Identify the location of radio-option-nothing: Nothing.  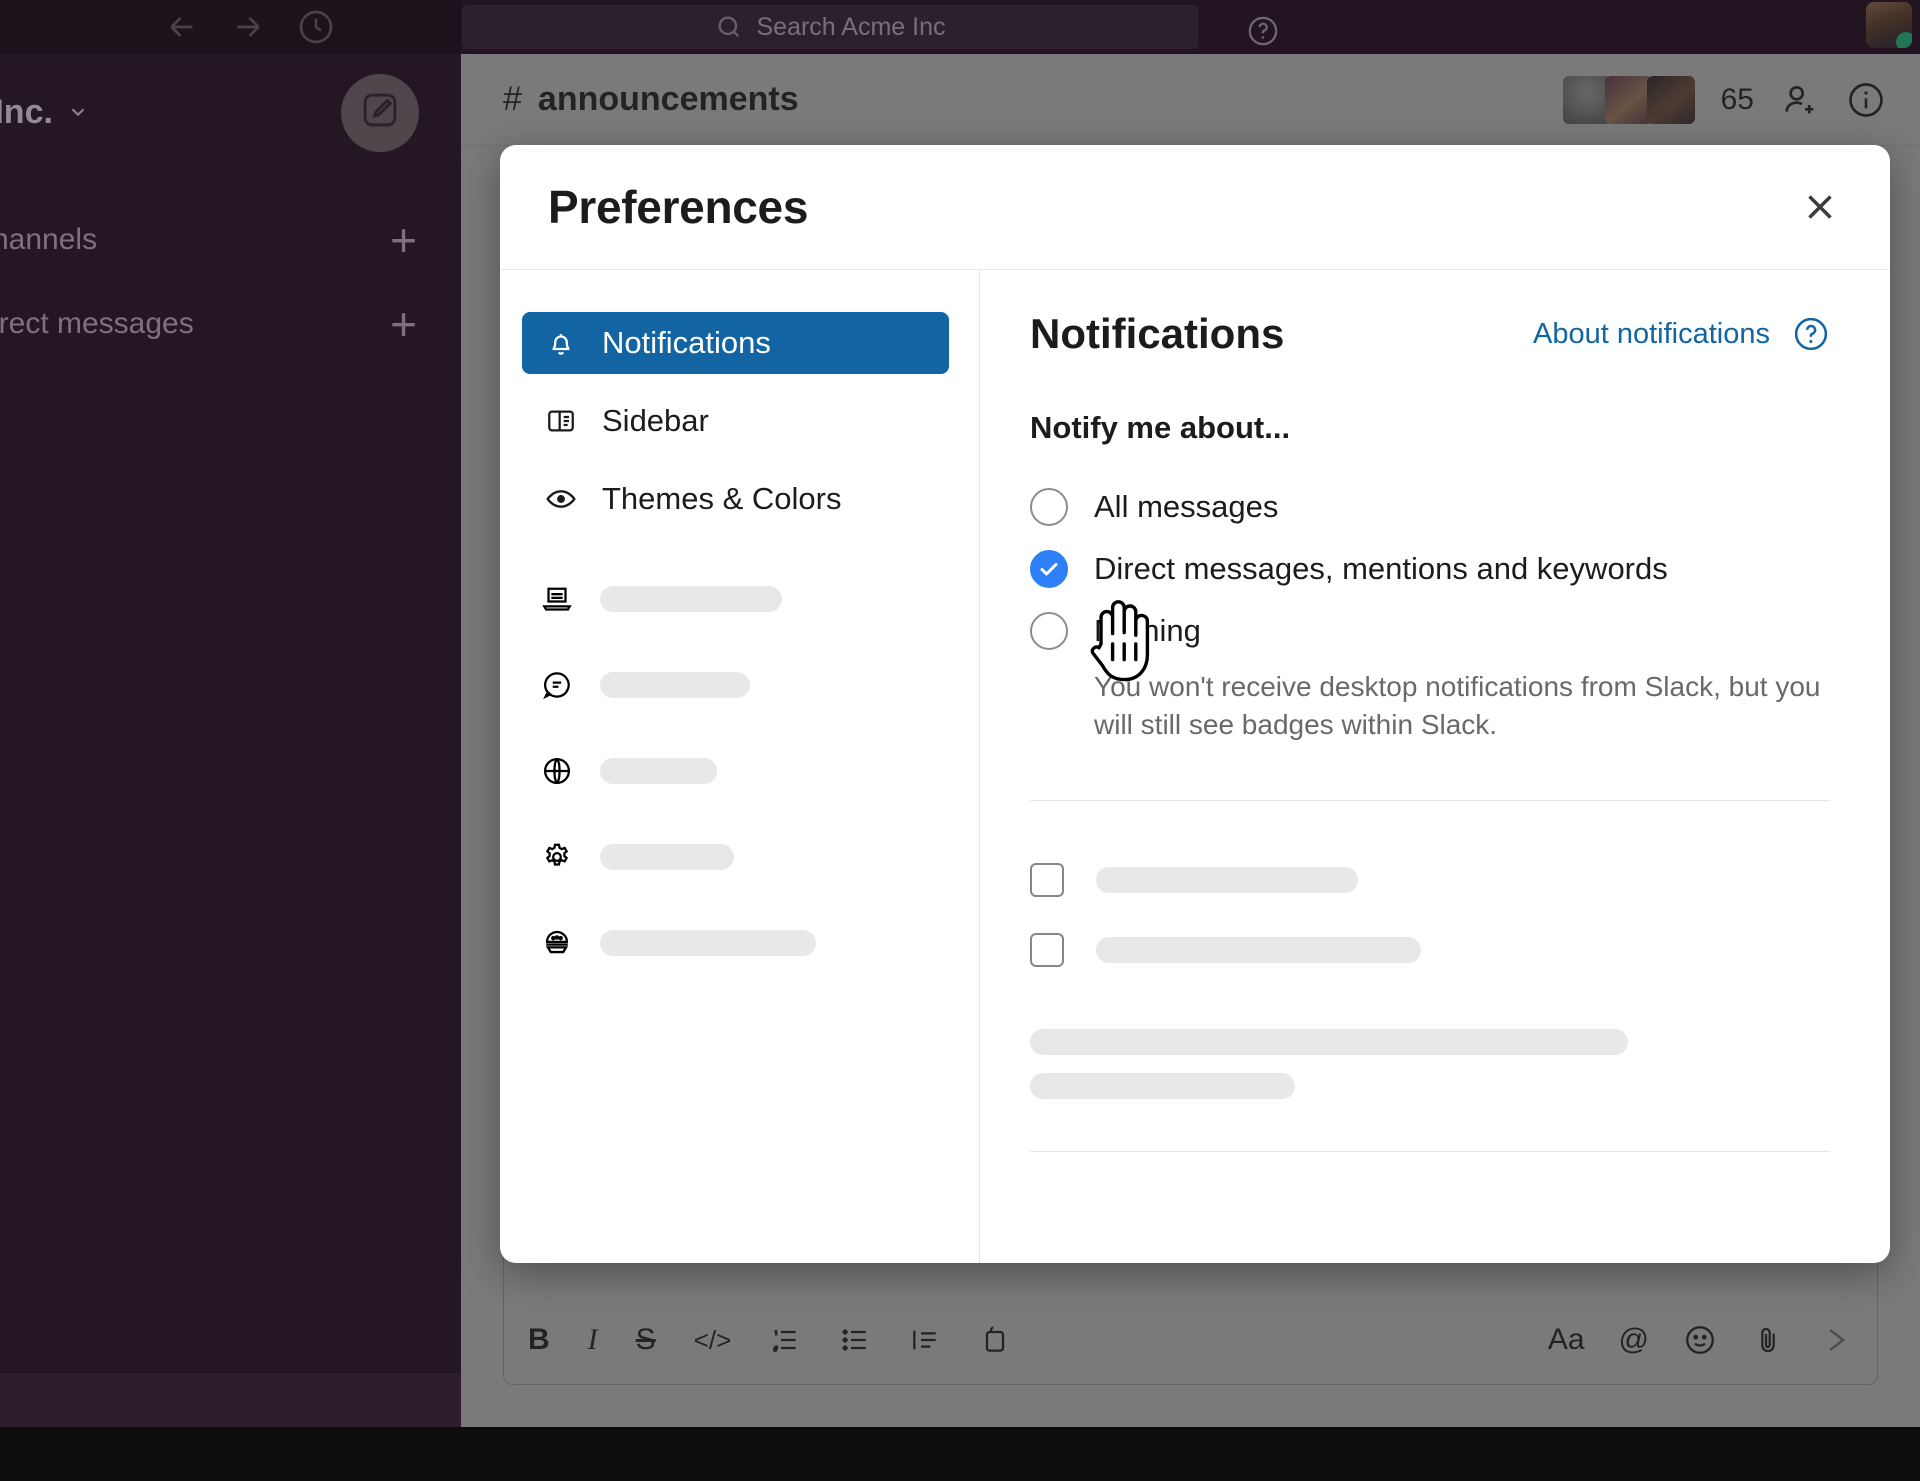
(1430, 631).